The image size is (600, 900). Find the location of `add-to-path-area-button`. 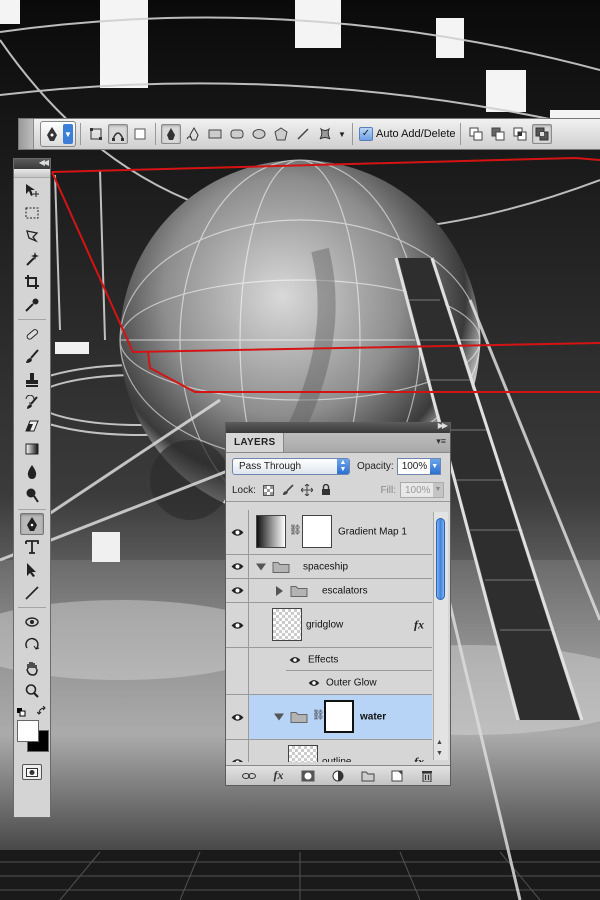

add-to-path-area-button is located at coordinates (476, 134).